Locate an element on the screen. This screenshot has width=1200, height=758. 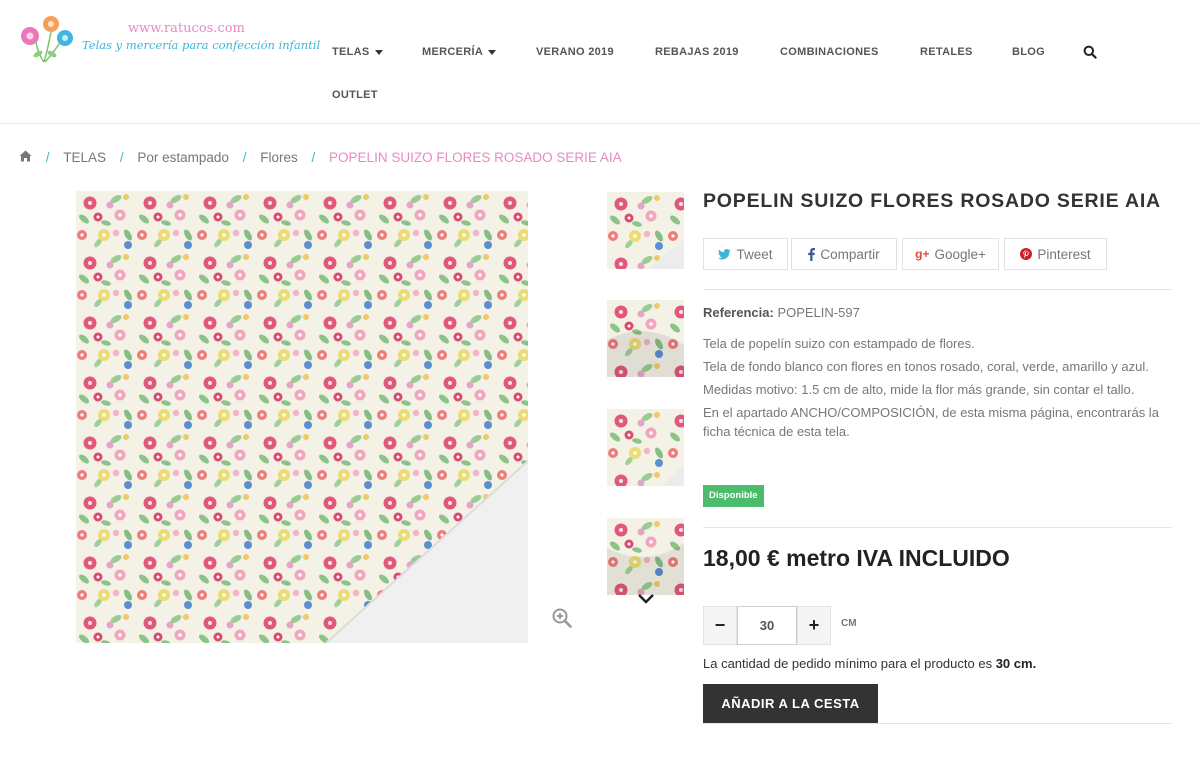
nav-item-telas: TELAS is located at coordinates (357, 52).